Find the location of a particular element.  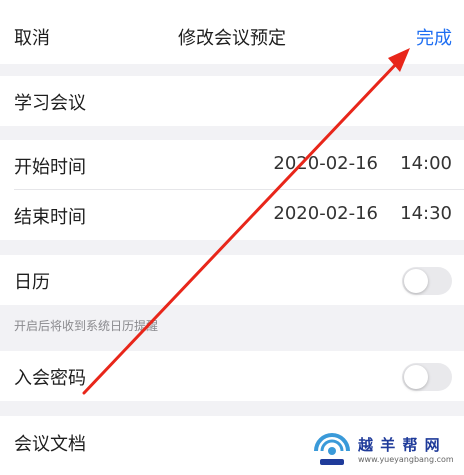

password-toggle is located at coordinates (427, 377).